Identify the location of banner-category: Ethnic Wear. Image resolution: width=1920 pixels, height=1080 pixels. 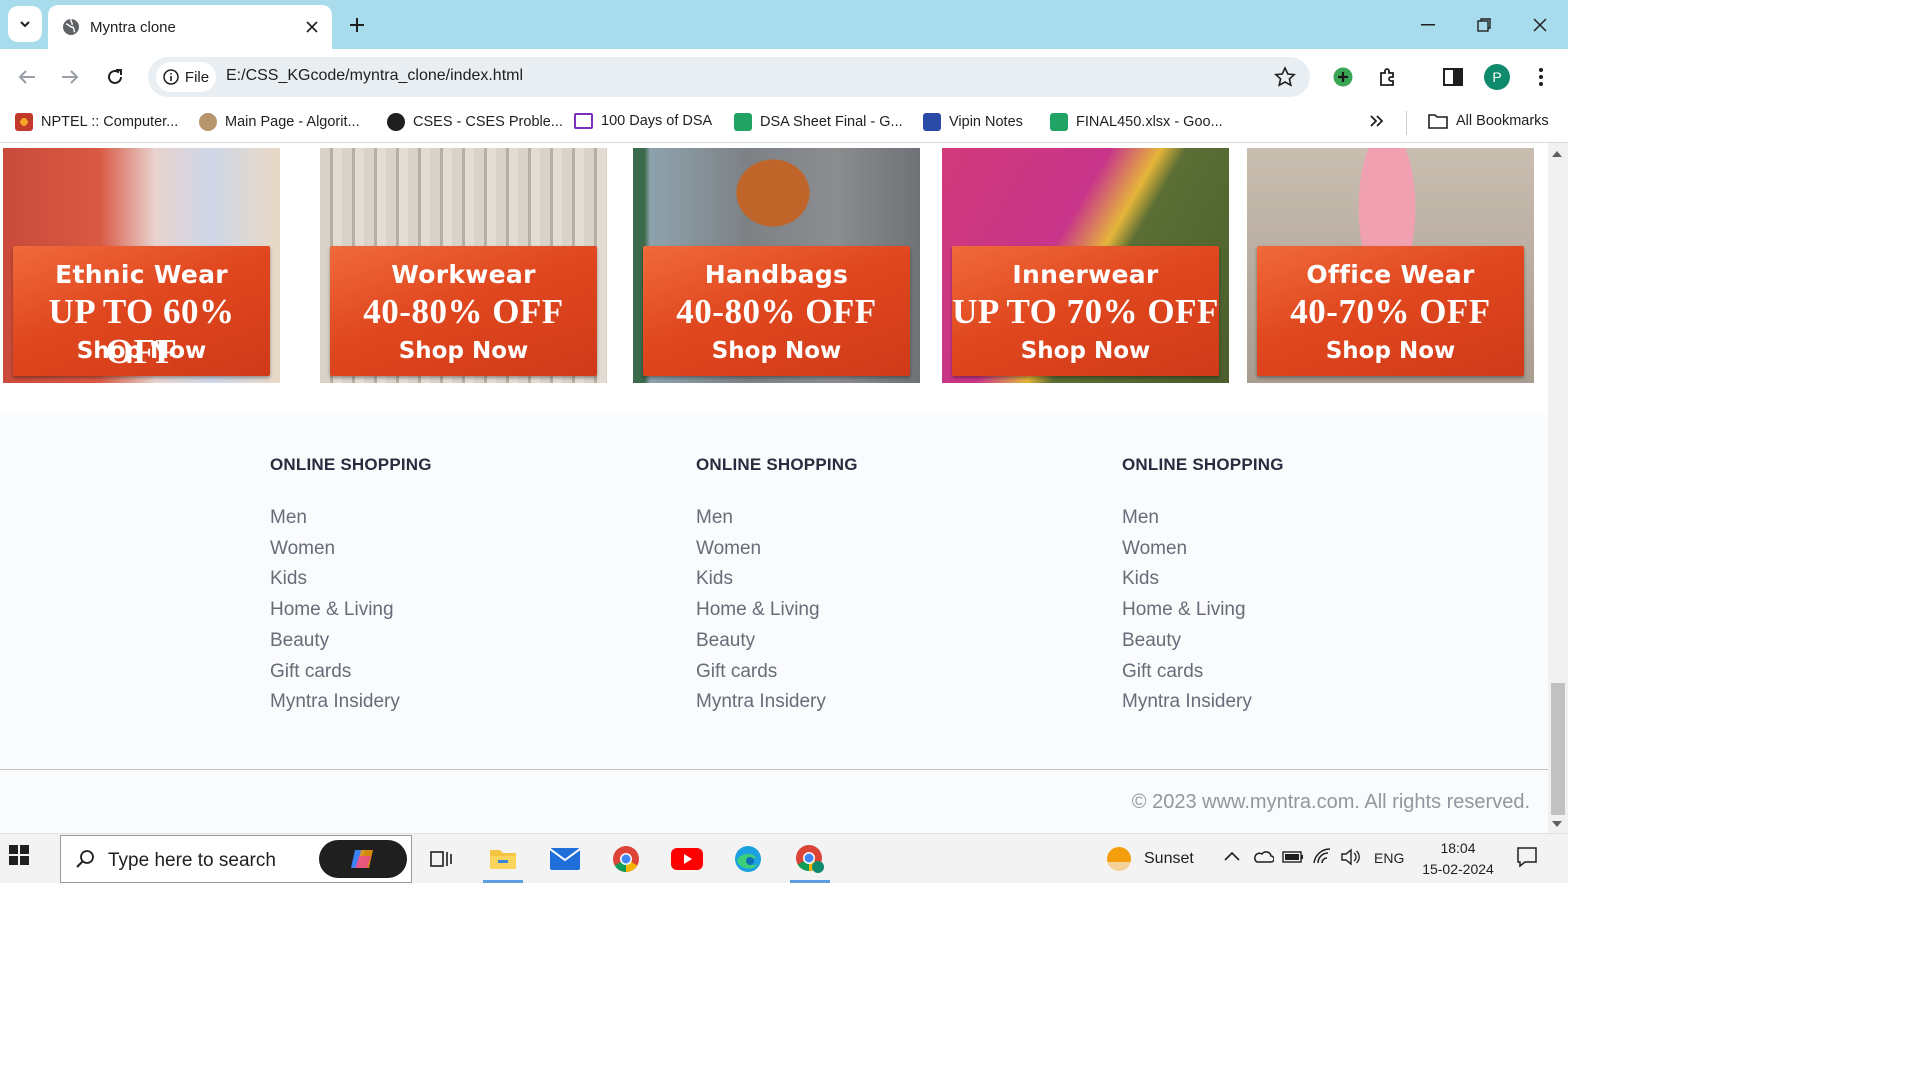
(141, 274).